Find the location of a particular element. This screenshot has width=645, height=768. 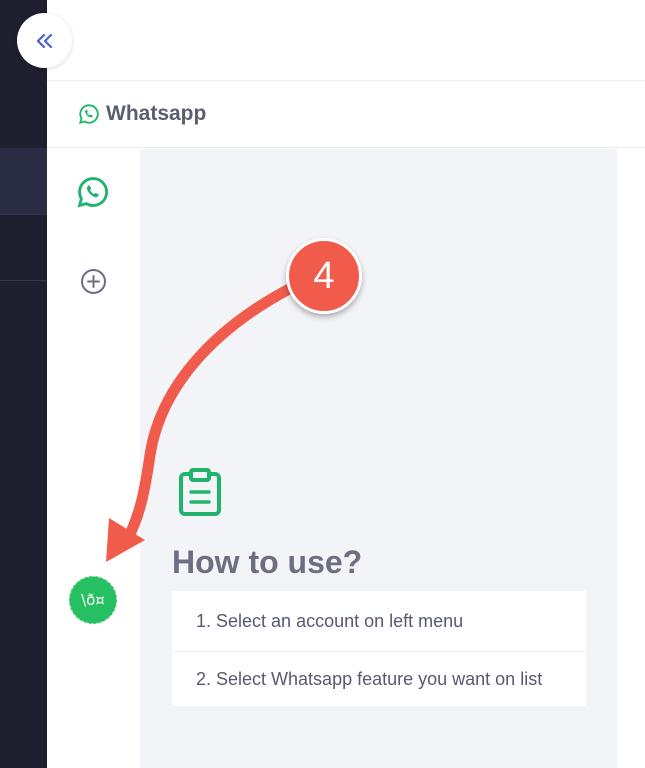

app-sidebar-selected-item is located at coordinates (23, 181).